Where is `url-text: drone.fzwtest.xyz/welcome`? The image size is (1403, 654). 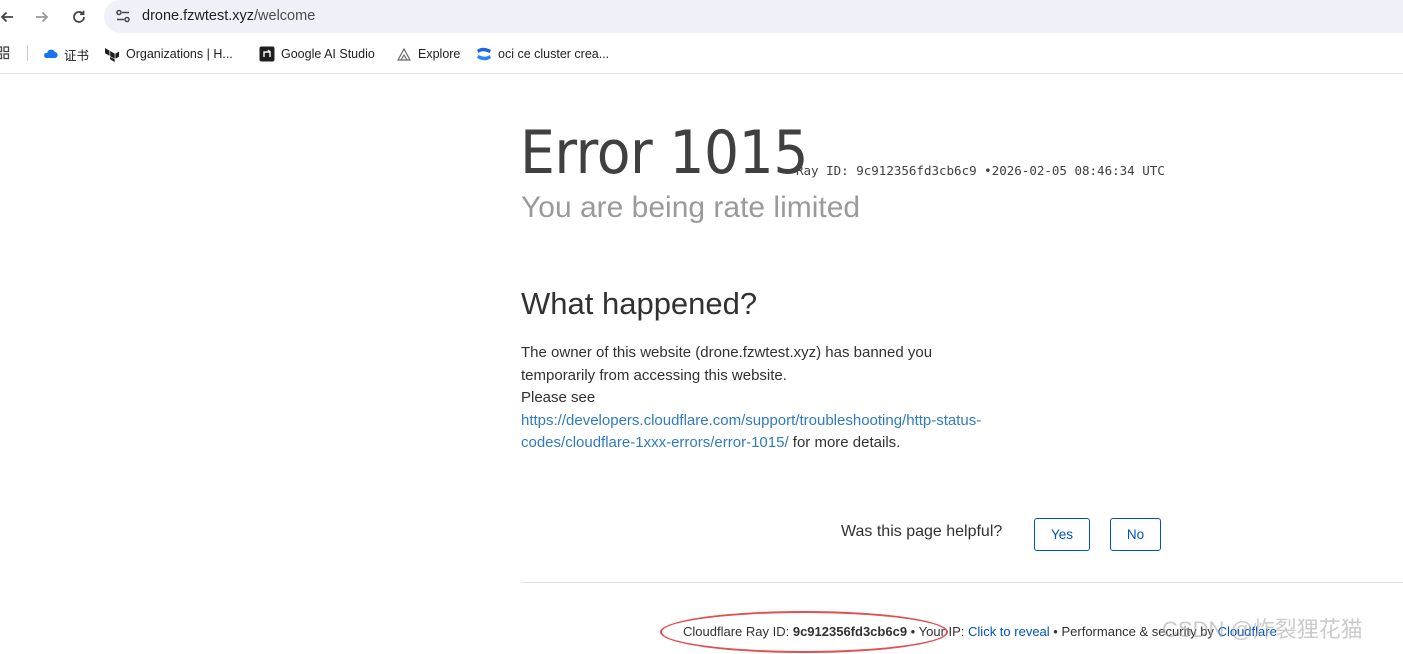 url-text: drone.fzwtest.xyz/welcome is located at coordinates (228, 16).